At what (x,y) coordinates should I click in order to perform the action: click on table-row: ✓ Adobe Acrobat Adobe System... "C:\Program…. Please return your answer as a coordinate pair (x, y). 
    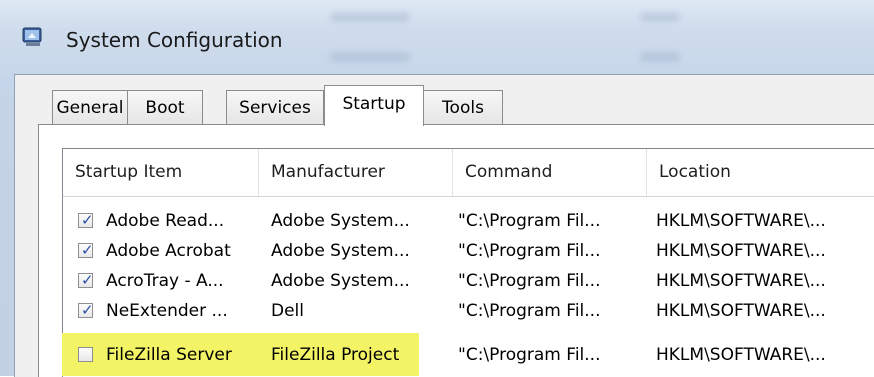
    Looking at the image, I should click on (468, 251).